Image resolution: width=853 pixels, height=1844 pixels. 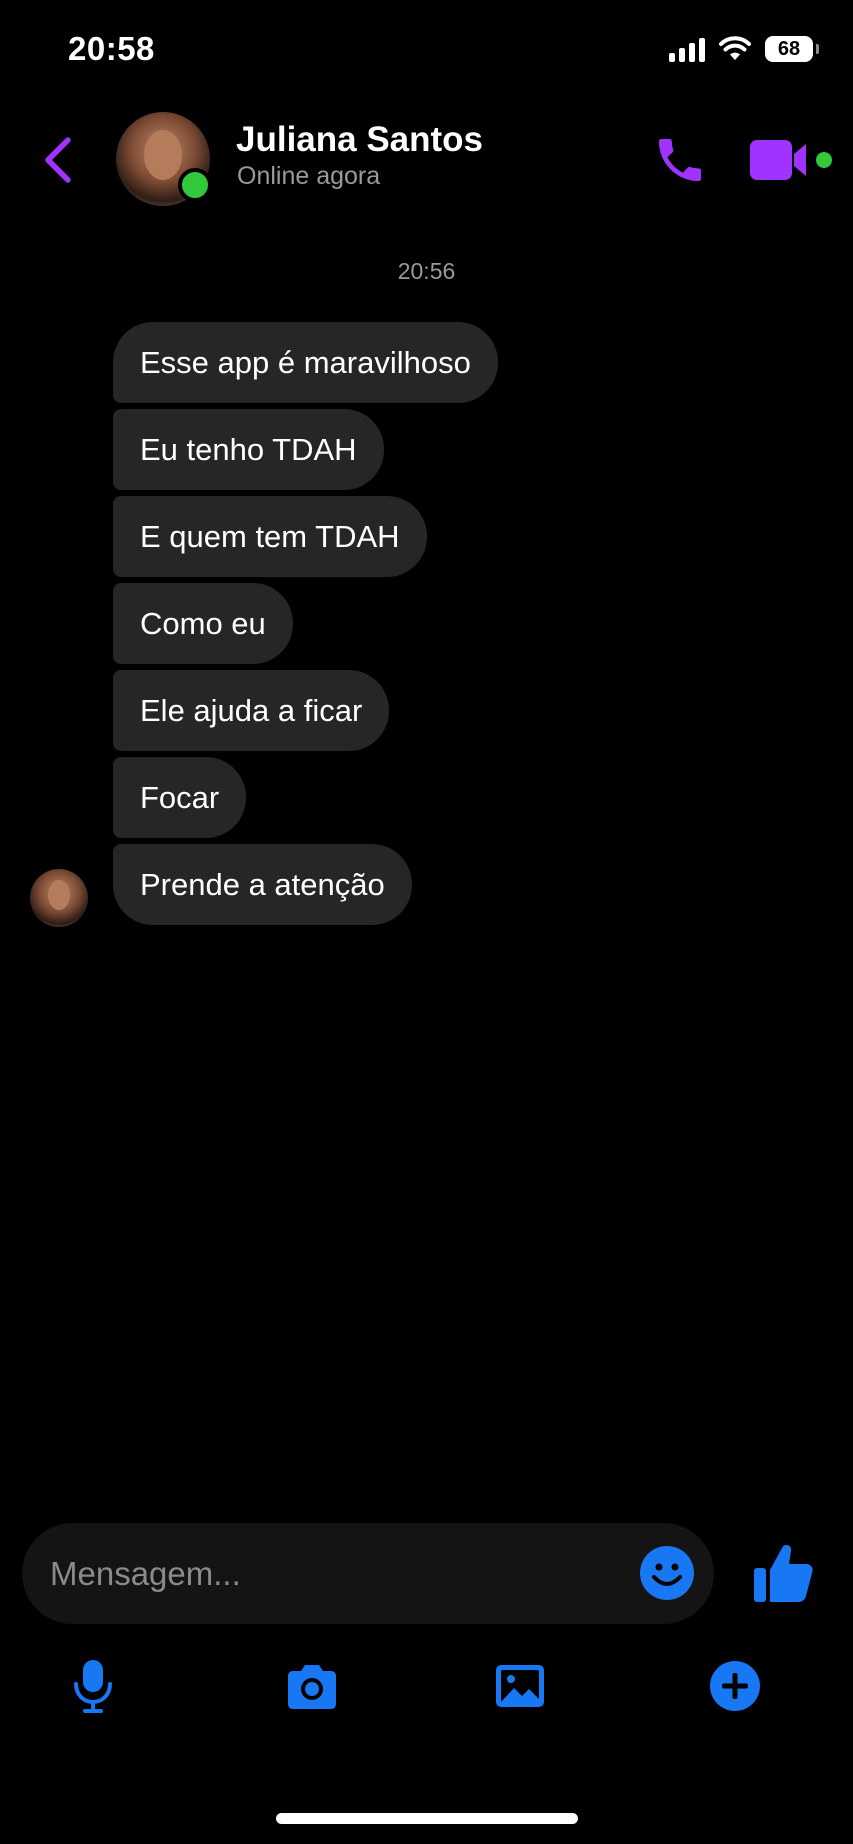 What do you see at coordinates (735, 48) in the screenshot?
I see `wifi-icon` at bounding box center [735, 48].